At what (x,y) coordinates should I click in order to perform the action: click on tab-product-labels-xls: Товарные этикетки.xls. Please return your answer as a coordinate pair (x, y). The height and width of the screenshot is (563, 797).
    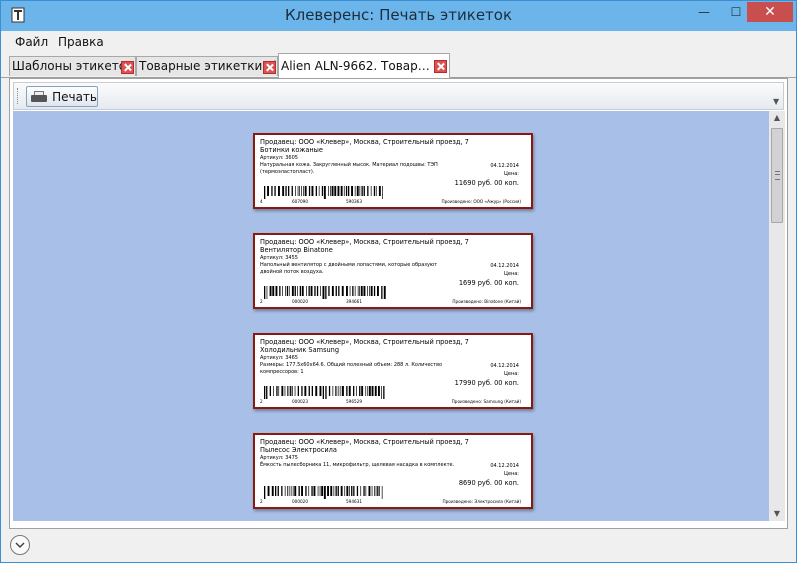
    Looking at the image, I should click on (207, 66).